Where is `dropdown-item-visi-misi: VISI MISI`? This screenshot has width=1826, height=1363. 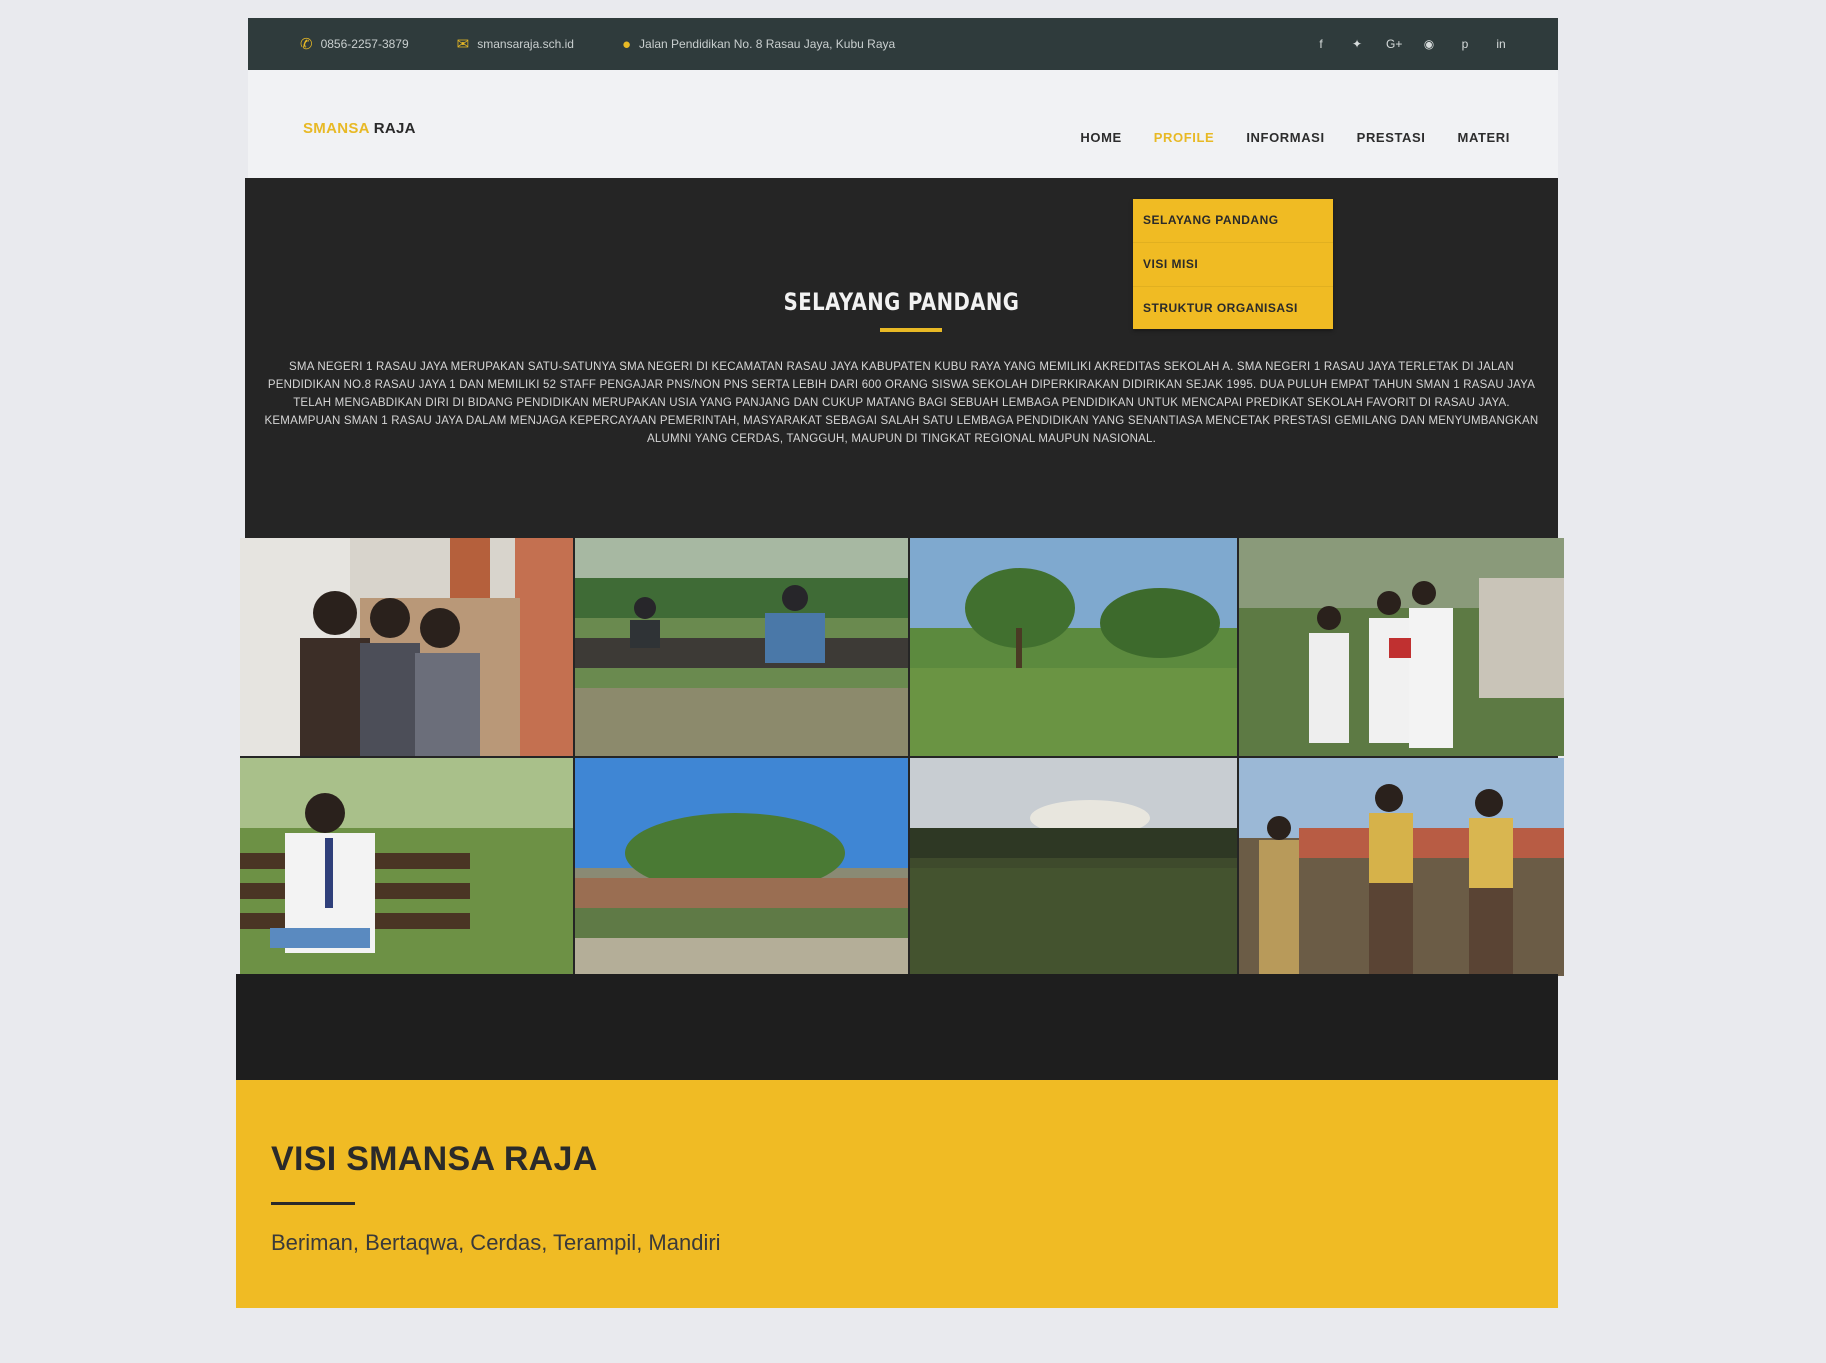
dropdown-item-visi-misi: VISI MISI is located at coordinates (1233, 265).